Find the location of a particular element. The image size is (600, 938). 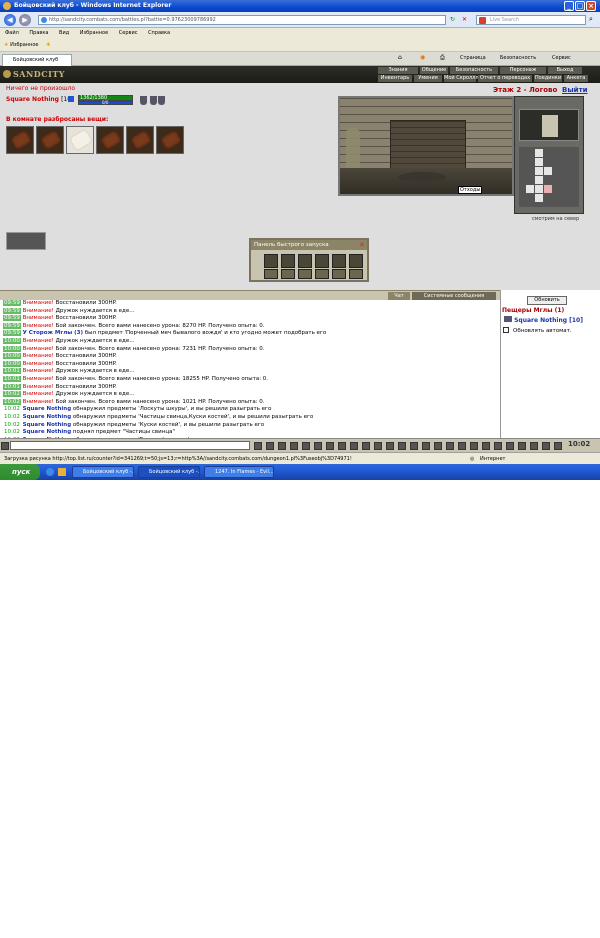

quicklaunch-ie-icon is located at coordinates (50, 472).